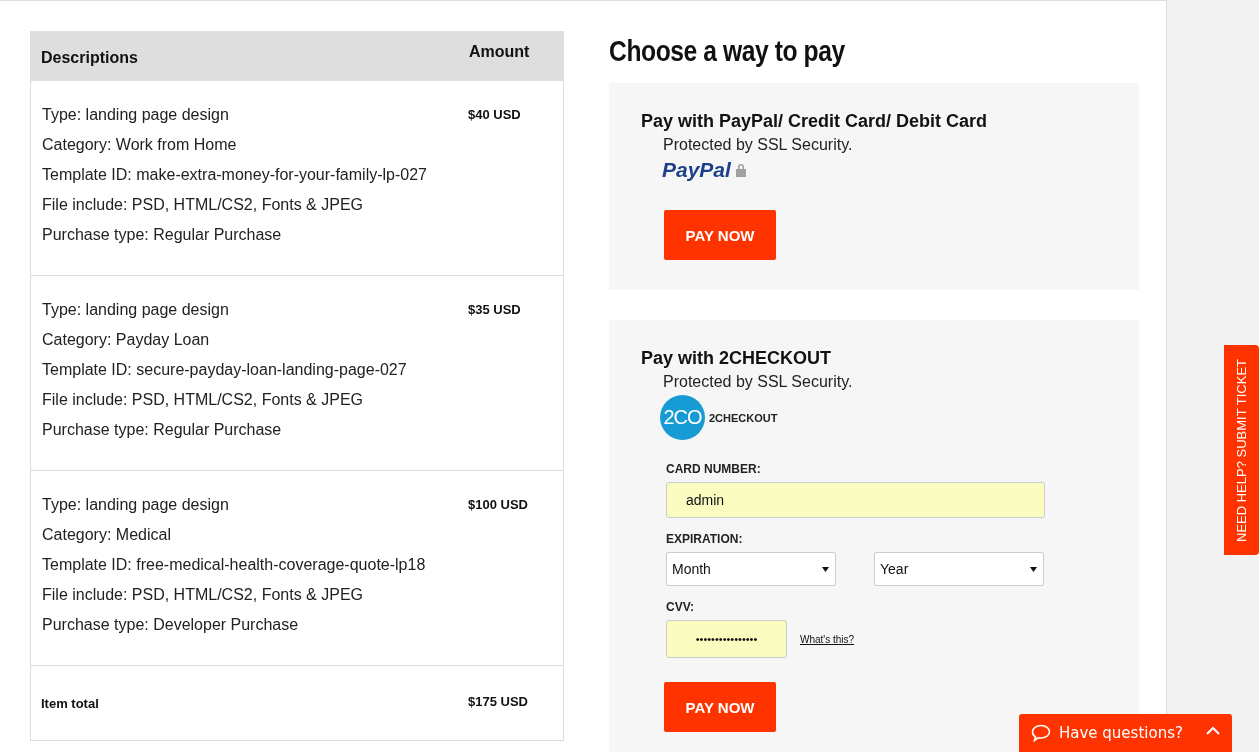 Image resolution: width=1259 pixels, height=752 pixels. Describe the element at coordinates (680, 607) in the screenshot. I see `field-label: CVV:` at that location.